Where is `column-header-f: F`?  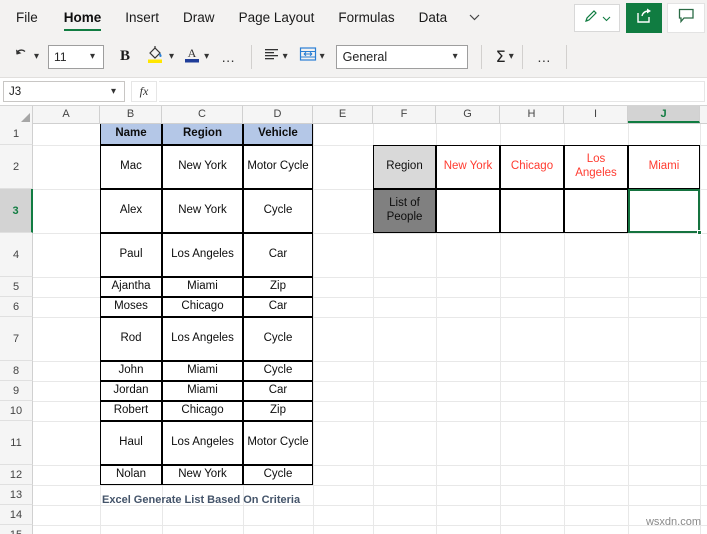
column-header-f: F is located at coordinates (404, 114).